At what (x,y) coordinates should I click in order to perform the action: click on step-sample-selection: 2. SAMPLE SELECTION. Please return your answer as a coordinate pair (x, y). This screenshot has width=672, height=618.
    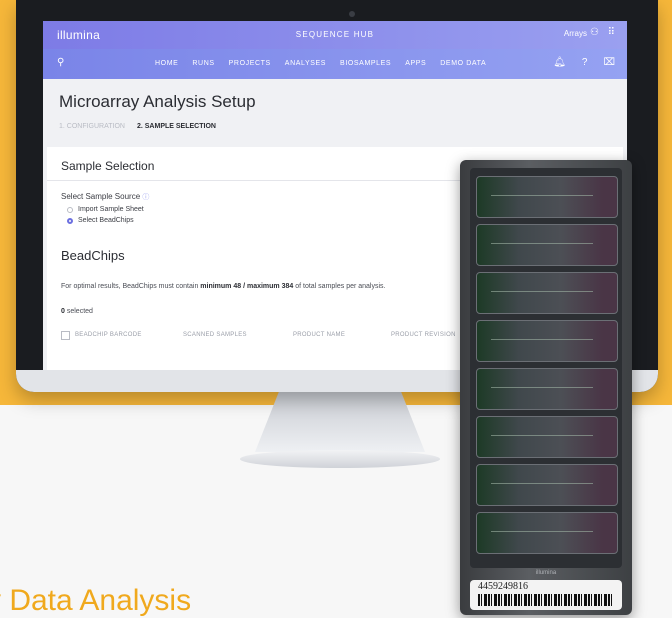
    Looking at the image, I should click on (176, 126).